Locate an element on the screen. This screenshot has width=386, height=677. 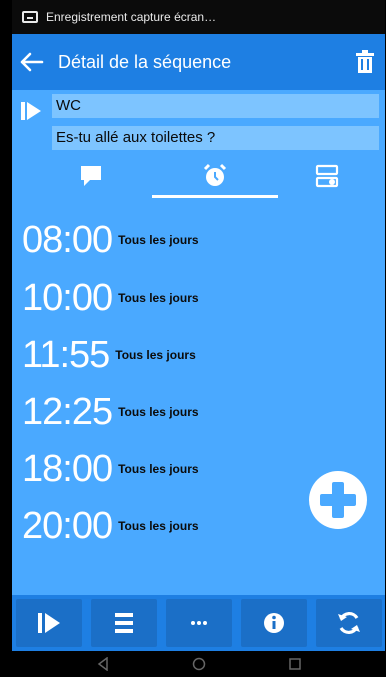
alarm-row-0: 08:00 Tous les jours is located at coordinates (172, 240).